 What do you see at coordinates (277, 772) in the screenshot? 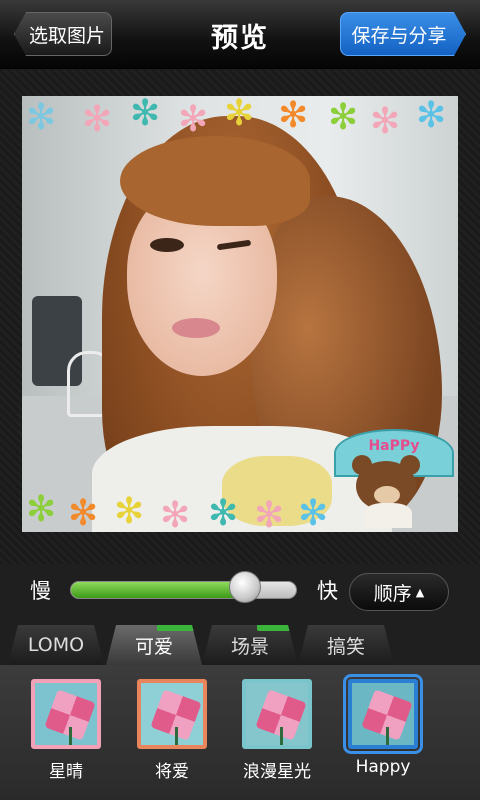
I see `thumbnail-label: 浪漫星光` at bounding box center [277, 772].